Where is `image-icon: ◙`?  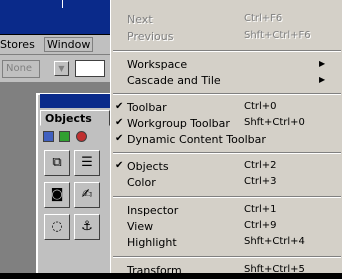
image-icon: ◙ is located at coordinates (57, 195).